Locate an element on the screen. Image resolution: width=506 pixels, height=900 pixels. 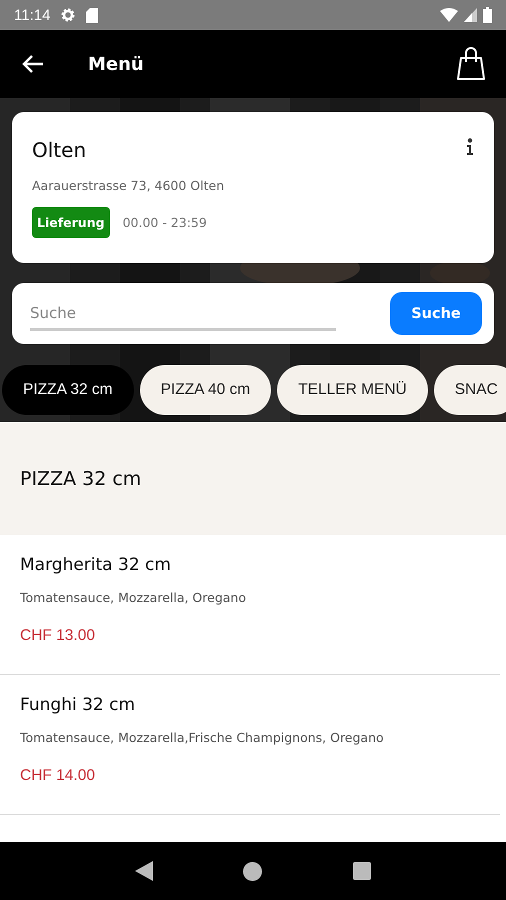
delivery-badge: Lieferung is located at coordinates (71, 222).